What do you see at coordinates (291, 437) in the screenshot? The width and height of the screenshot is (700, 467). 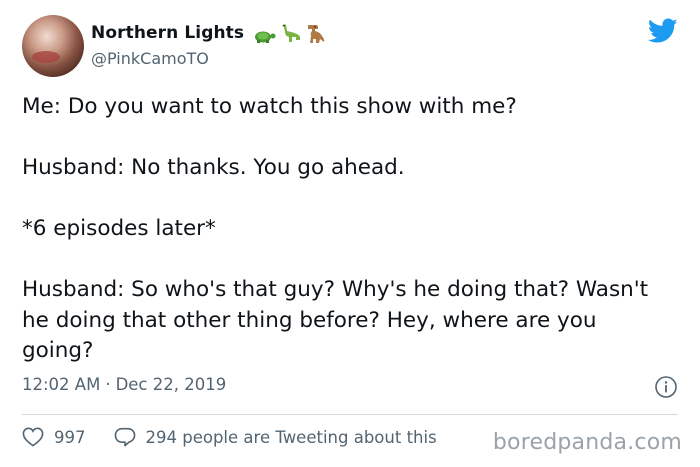 I see `conversation-text: 294 people are Tweeting about this` at bounding box center [291, 437].